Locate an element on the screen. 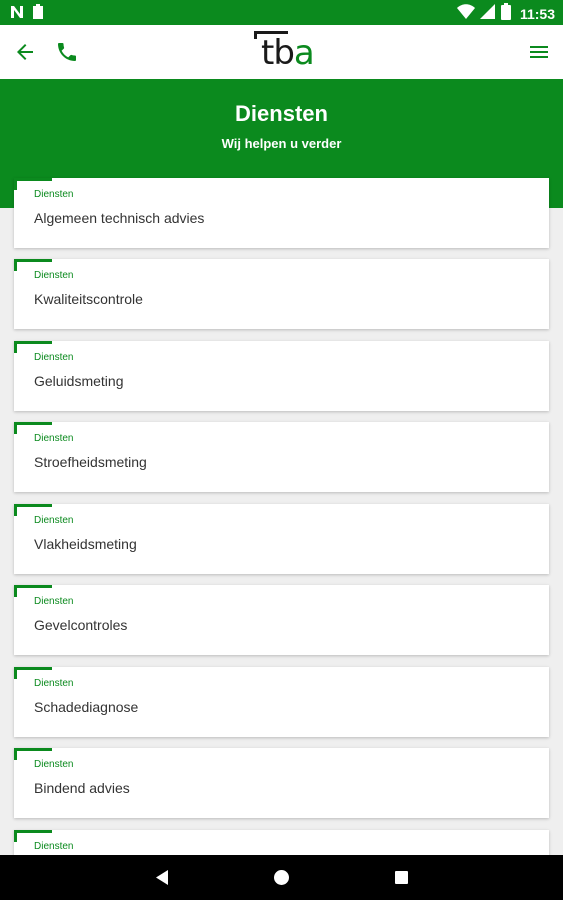  n-icon is located at coordinates (17, 14).